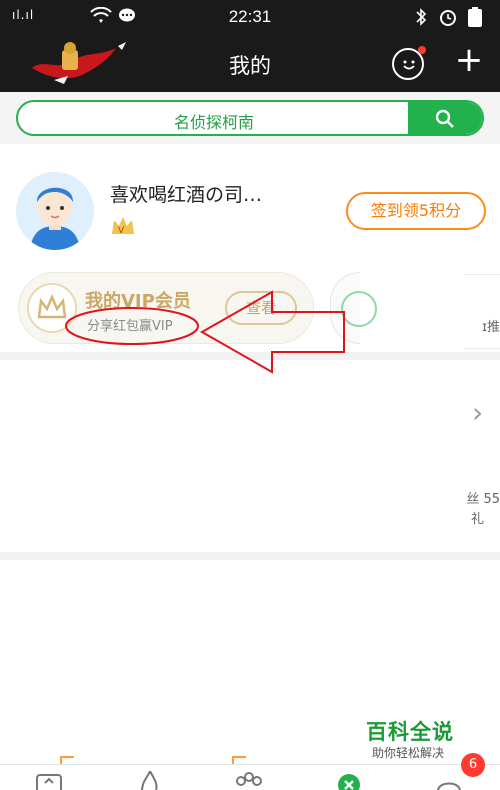 This screenshot has height=790, width=500. I want to click on tab-bar: 6, so click(250, 771).